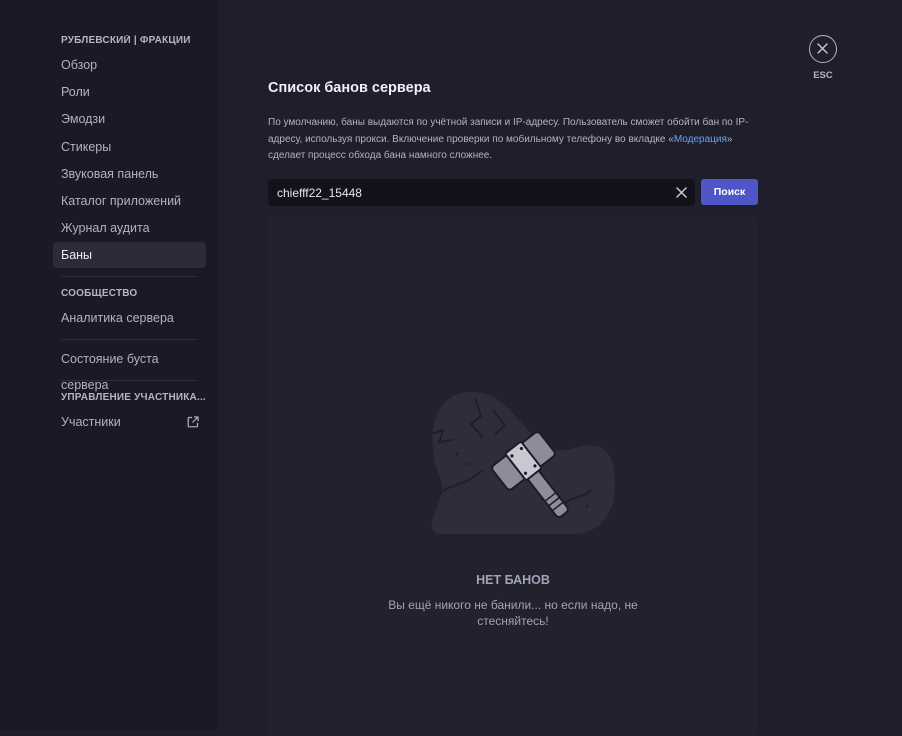 The image size is (902, 736). Describe the element at coordinates (110, 174) in the screenshot. I see `sidebar-item-label: Звуковая панель` at that location.